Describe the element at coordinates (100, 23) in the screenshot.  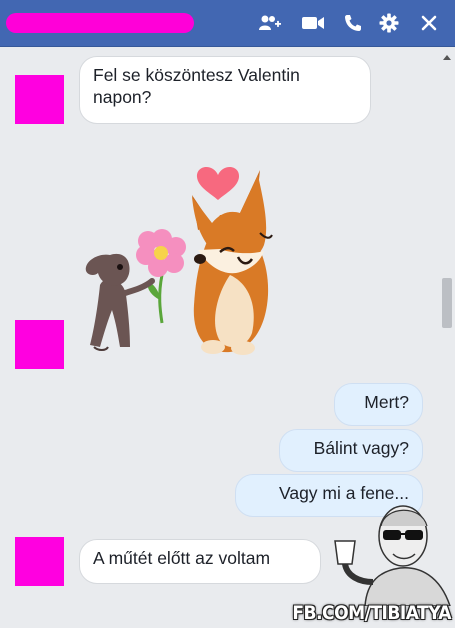
I see `contact-name-redacted` at that location.